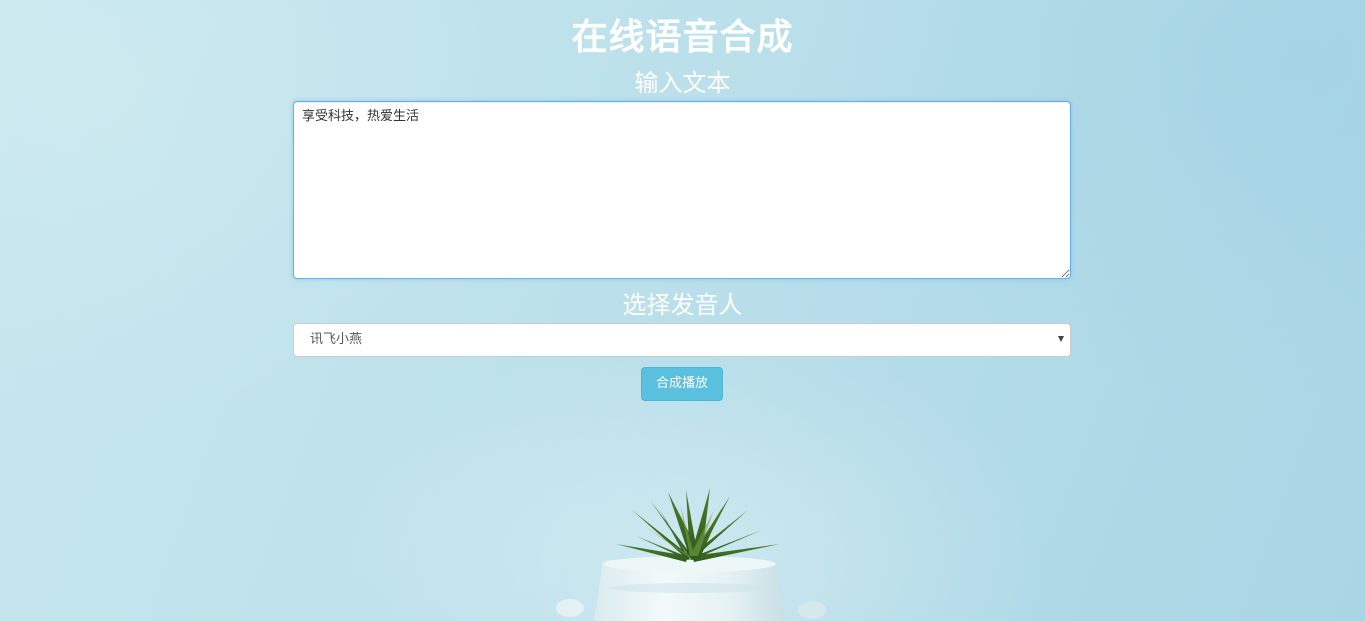 Image resolution: width=1365 pixels, height=621 pixels. Describe the element at coordinates (682, 37) in the screenshot. I see `page-title: 在线语音合成` at that location.